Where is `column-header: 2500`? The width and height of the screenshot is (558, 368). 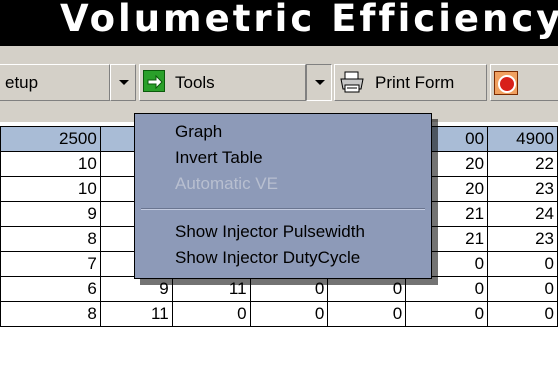 column-header: 2500 is located at coordinates (50, 139).